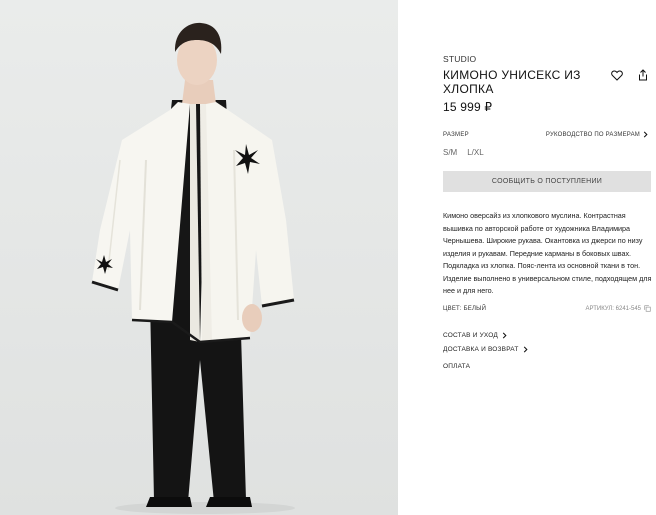 The height and width of the screenshot is (515, 656). Describe the element at coordinates (592, 134) in the screenshot. I see `size-guide-label: РУКОВОДСТВО ПО РАЗМЕРАМ` at that location.